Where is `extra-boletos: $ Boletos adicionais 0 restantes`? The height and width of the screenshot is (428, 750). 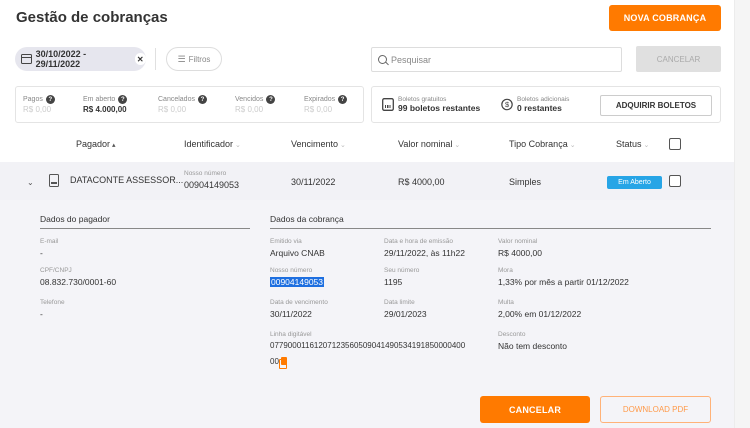 extra-boletos: $ Boletos adicionais 0 restantes is located at coordinates (535, 104).